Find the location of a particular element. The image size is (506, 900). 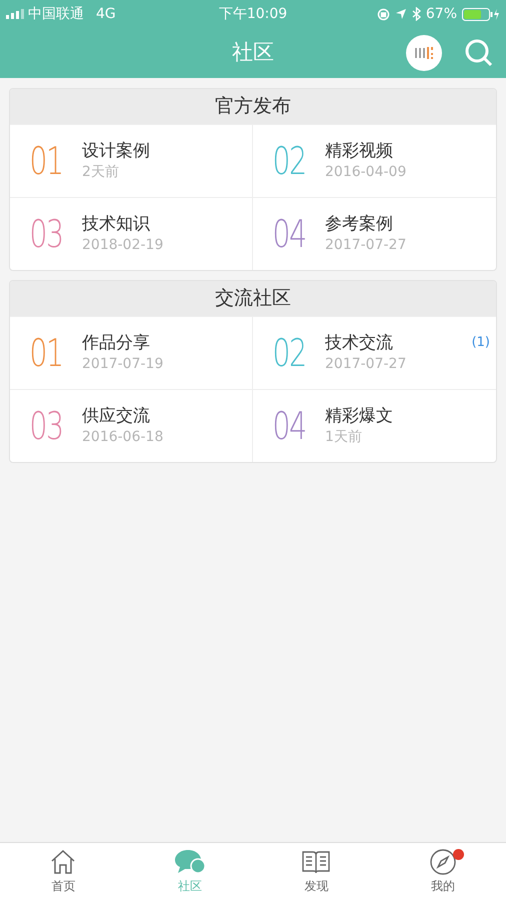

battery-percent: 67% is located at coordinates (442, 14).